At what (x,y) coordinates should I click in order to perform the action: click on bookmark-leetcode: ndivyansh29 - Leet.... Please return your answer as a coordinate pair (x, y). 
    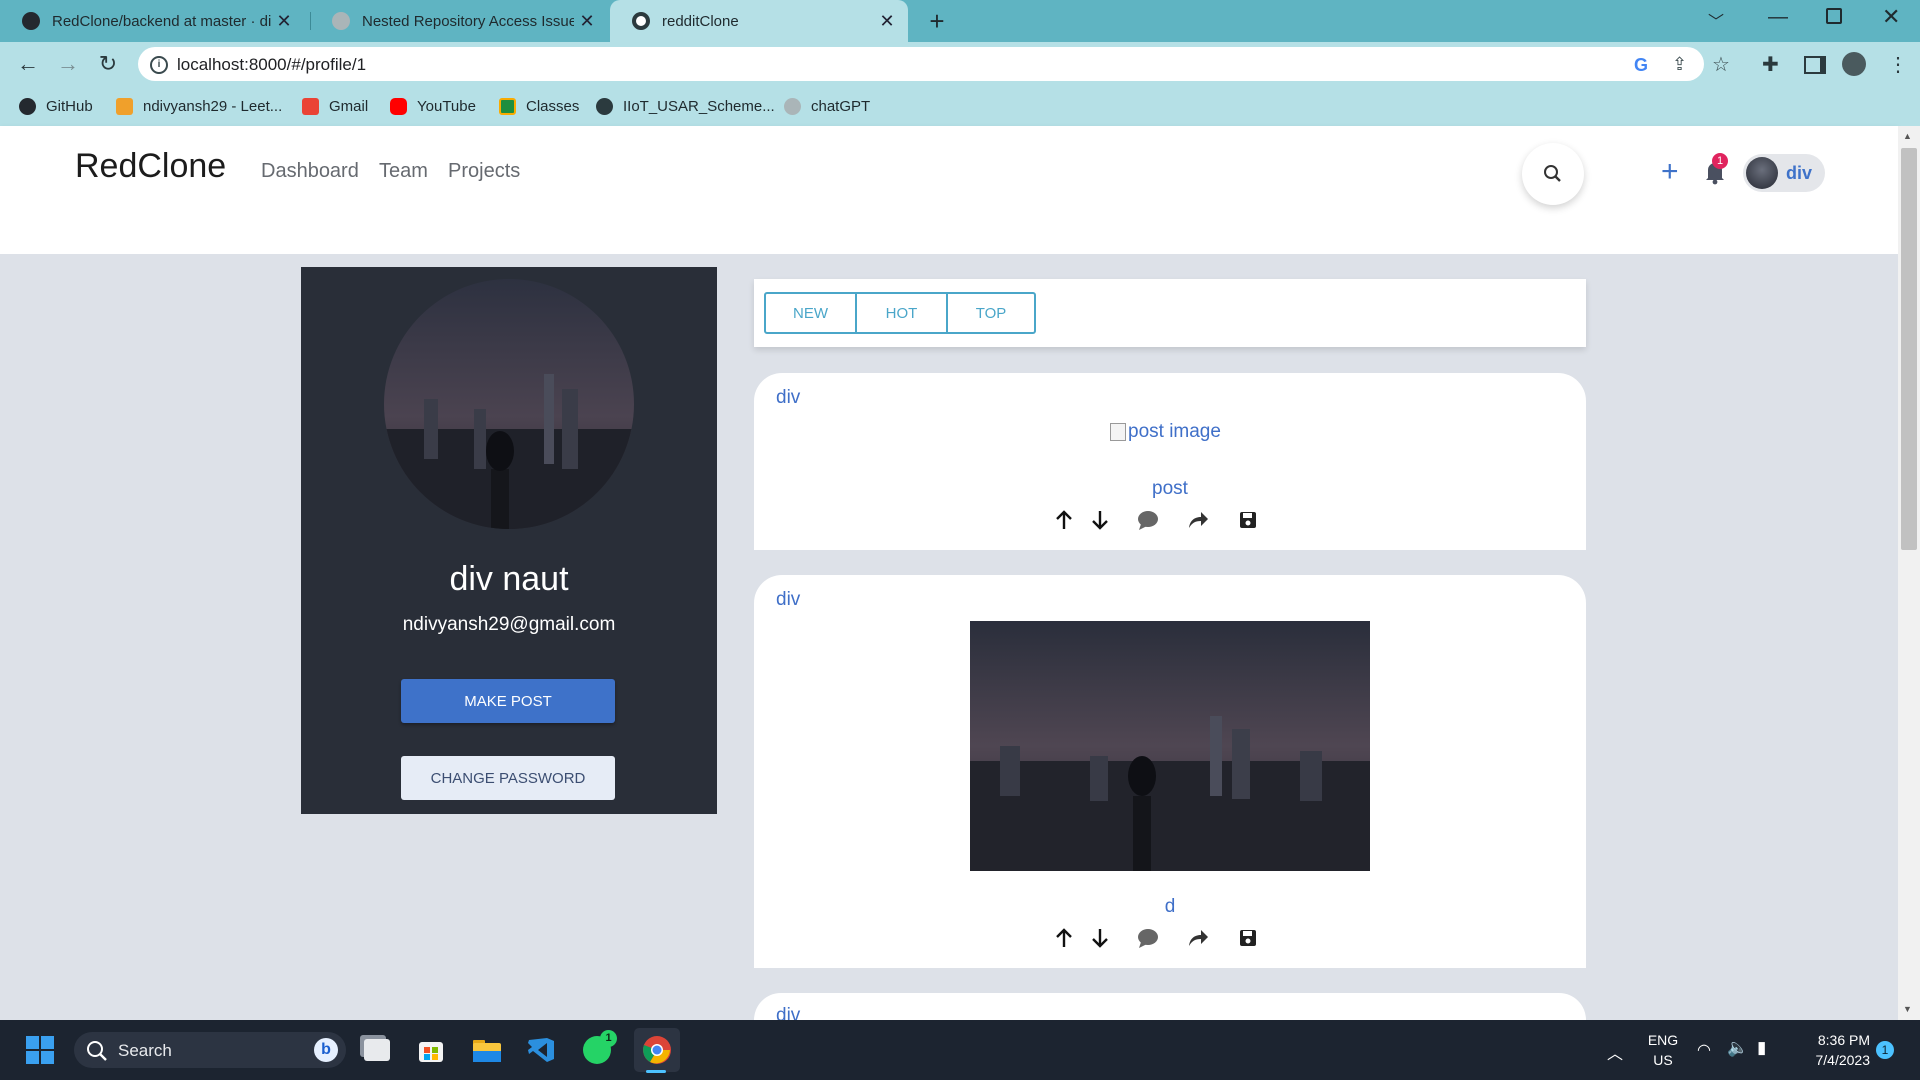
    Looking at the image, I should click on (199, 106).